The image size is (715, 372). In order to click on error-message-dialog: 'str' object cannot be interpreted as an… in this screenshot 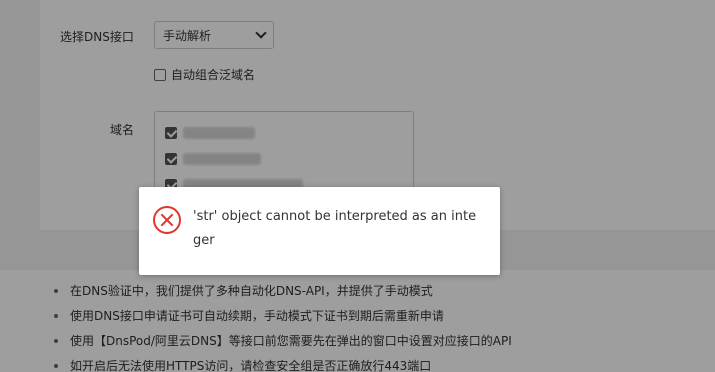, I will do `click(319, 231)`.